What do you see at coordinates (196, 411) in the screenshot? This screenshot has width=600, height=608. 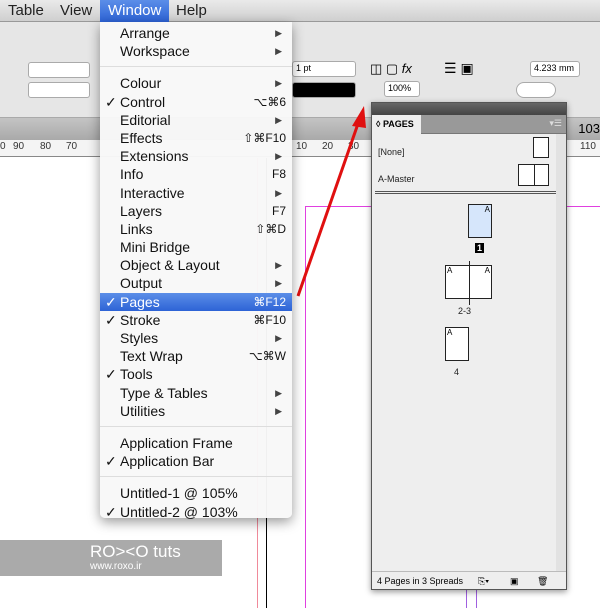 I see `menu-item-utilities: Utilities ▶` at bounding box center [196, 411].